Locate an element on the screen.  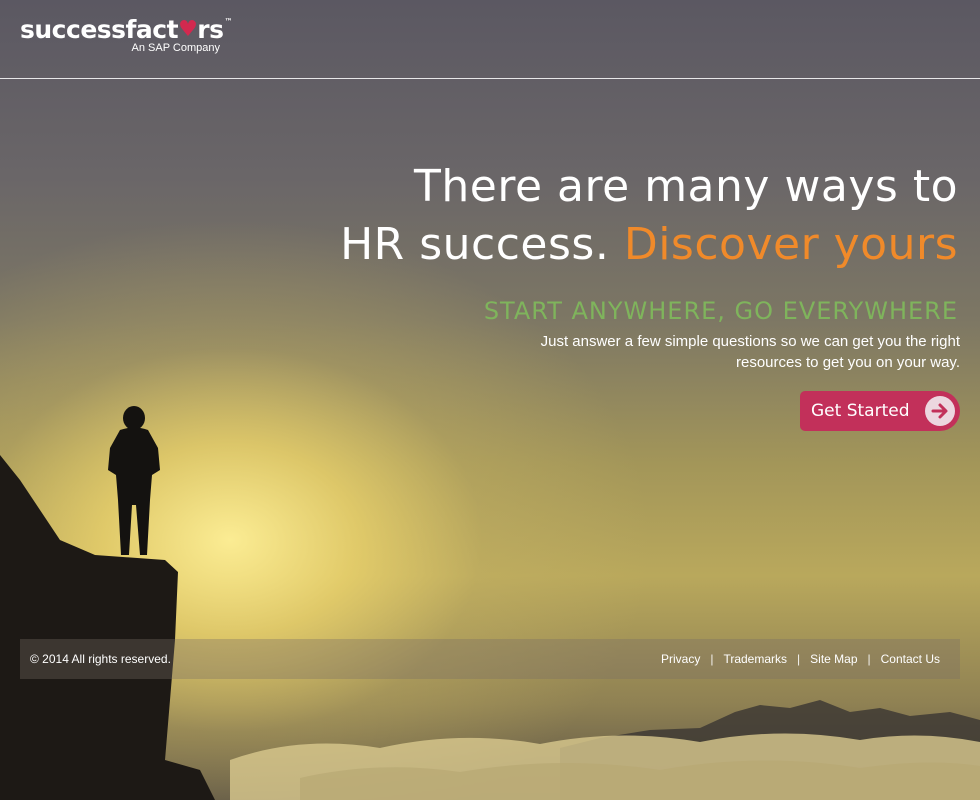
footer-link-site-map: Site Map is located at coordinates (833, 659).